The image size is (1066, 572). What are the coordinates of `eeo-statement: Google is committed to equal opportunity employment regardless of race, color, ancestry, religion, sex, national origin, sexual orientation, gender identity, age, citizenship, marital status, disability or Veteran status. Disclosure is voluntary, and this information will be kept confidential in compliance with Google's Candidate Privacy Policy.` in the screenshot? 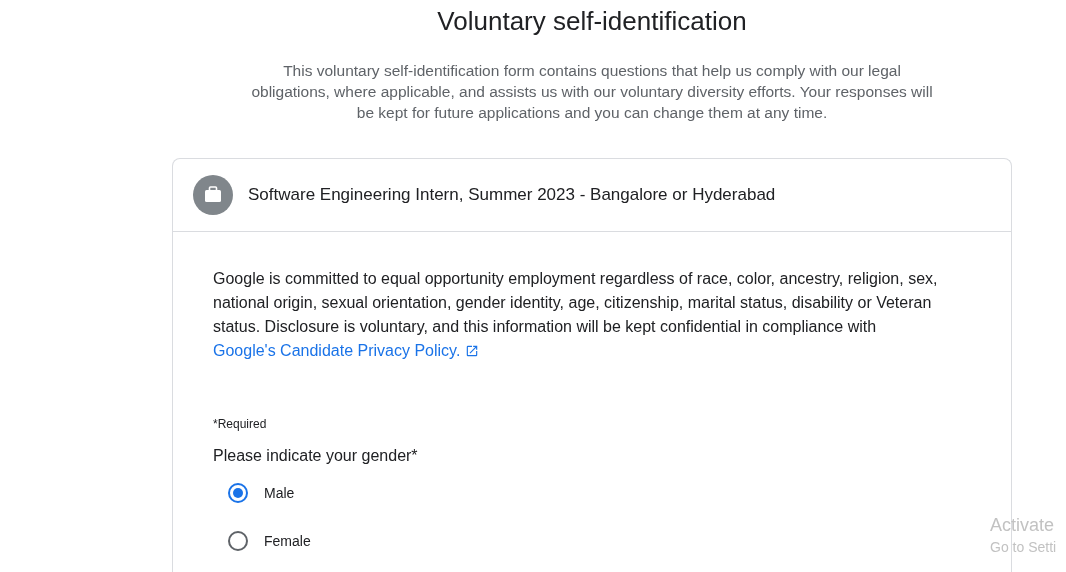 It's located at (576, 315).